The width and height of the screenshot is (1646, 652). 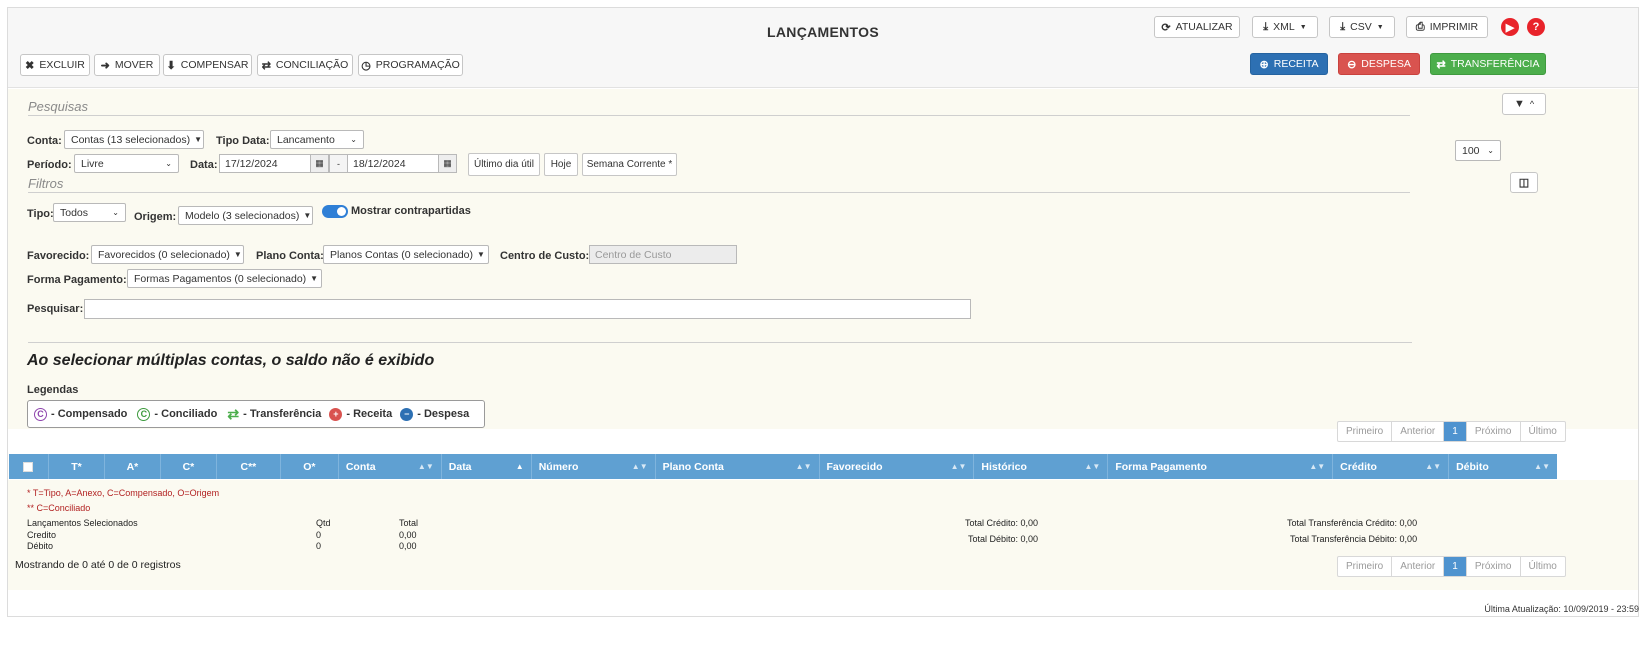 I want to click on column-header-plano-conta: Plano Conta ▲▼, so click(x=738, y=466).